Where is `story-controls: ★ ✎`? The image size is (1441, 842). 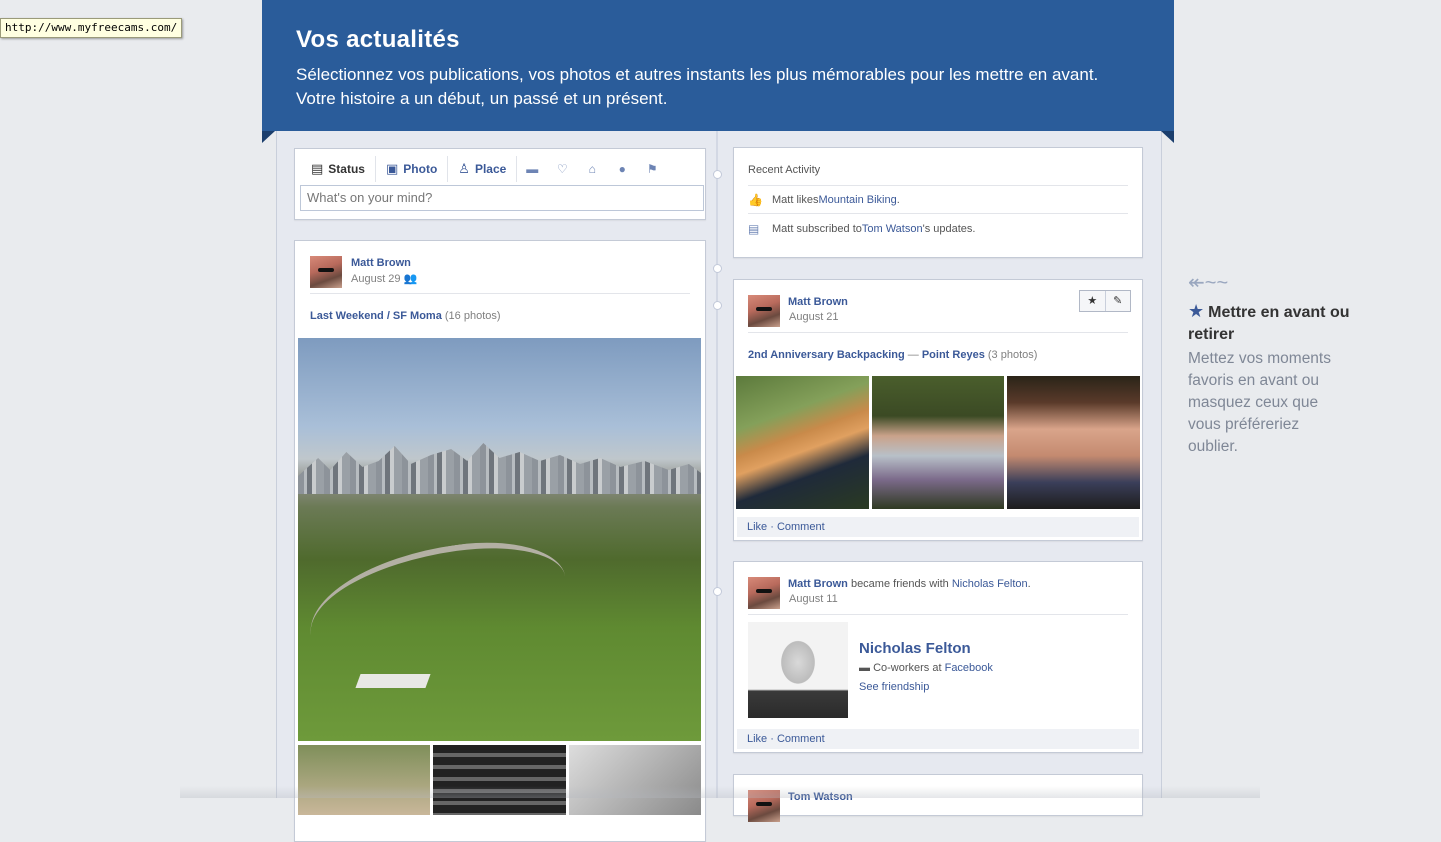 story-controls: ★ ✎ is located at coordinates (1105, 301).